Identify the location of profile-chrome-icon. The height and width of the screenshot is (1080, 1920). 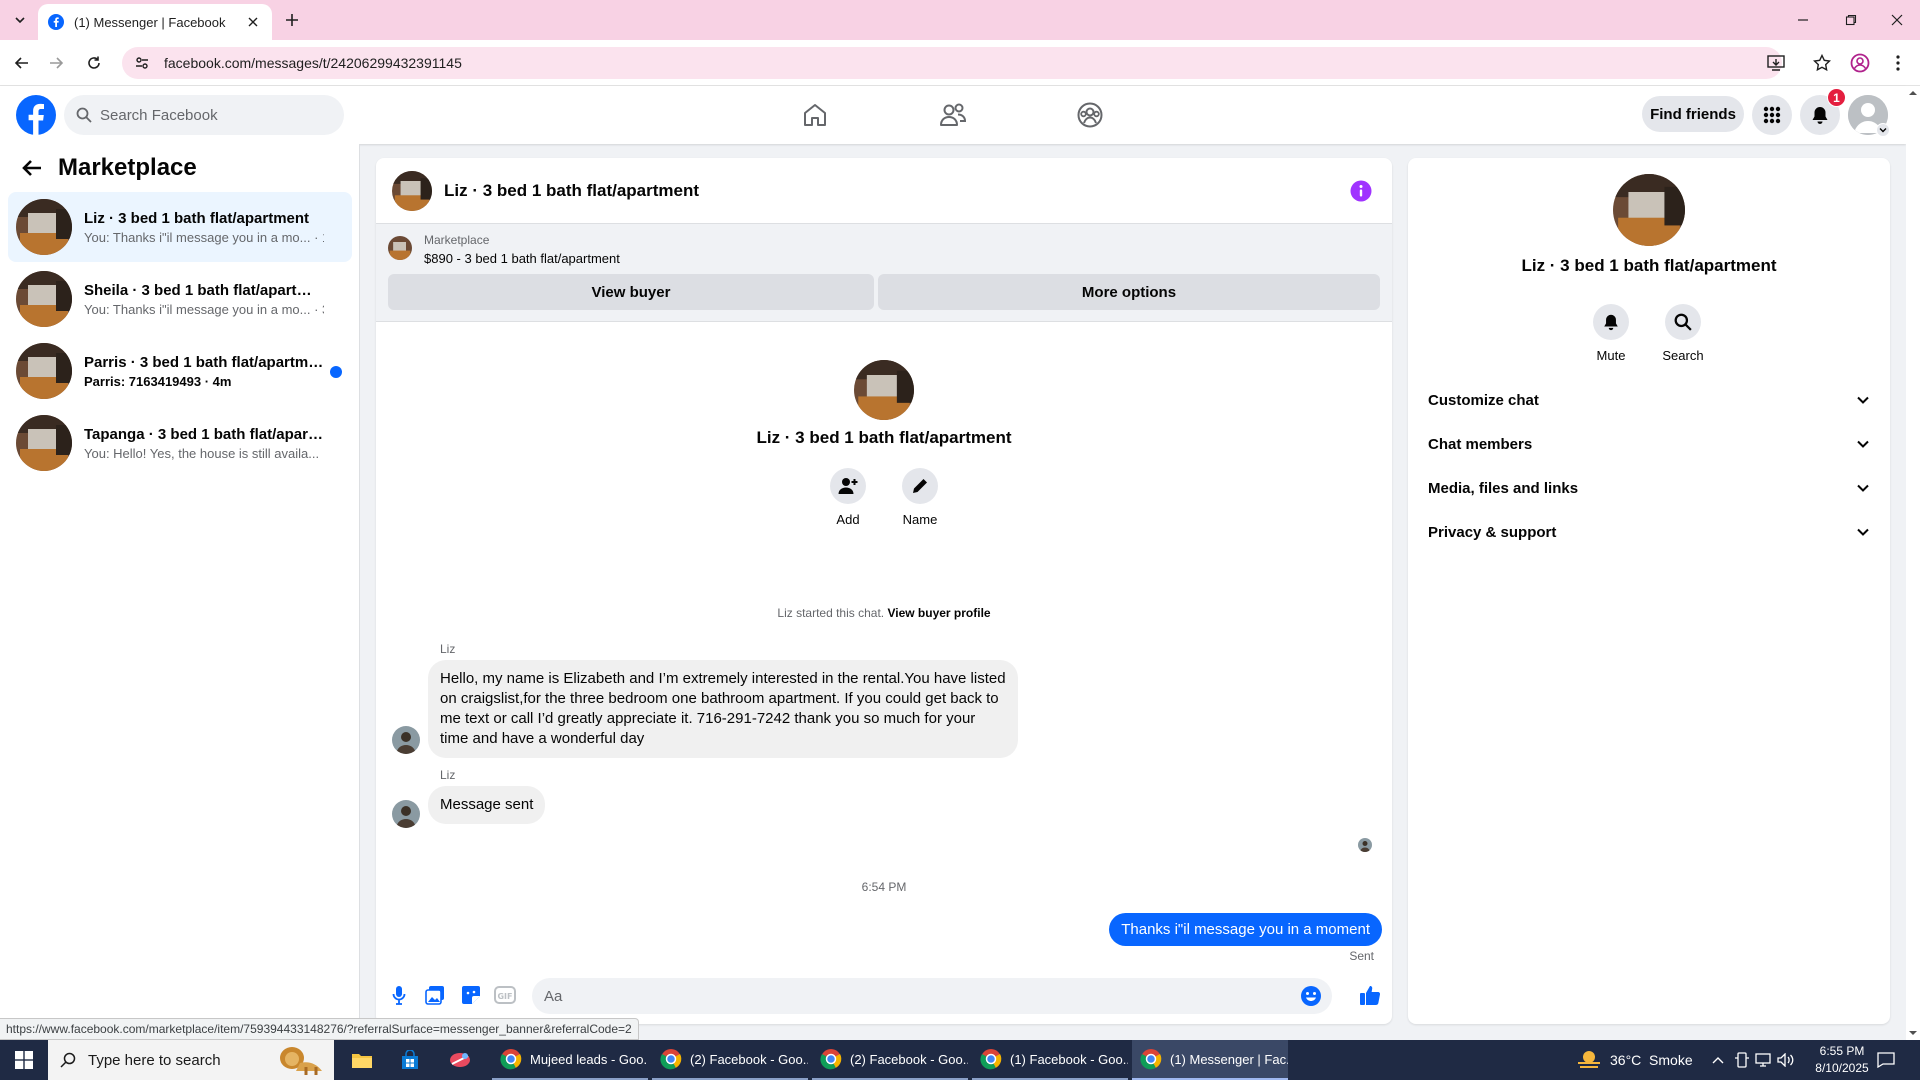
(1860, 63).